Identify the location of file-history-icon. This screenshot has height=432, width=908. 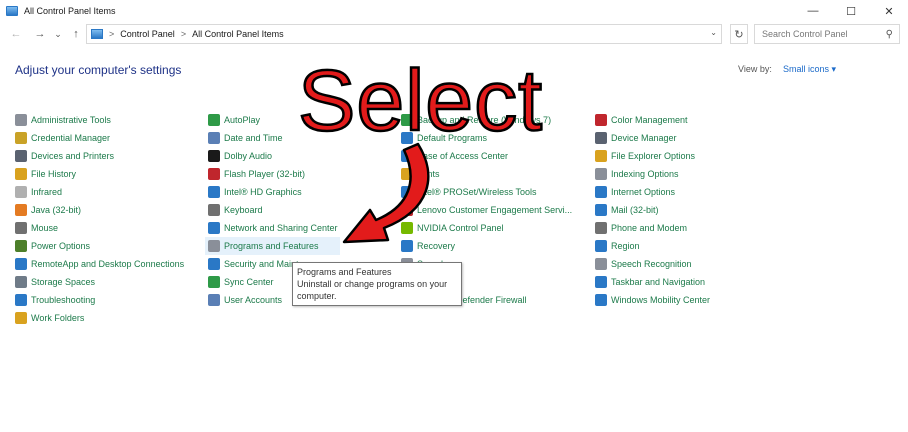
(21, 174).